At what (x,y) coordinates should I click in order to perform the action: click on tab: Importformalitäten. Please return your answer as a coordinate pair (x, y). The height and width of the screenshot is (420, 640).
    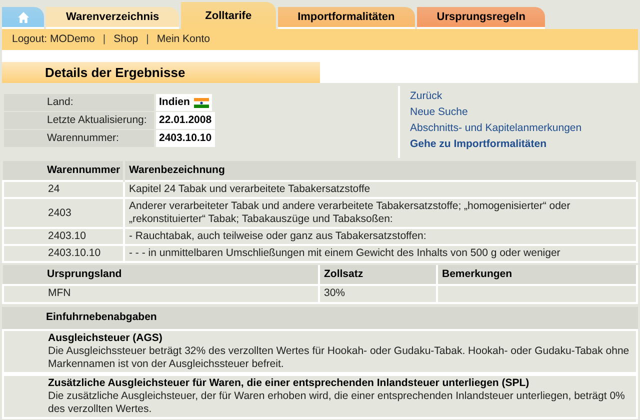
    Looking at the image, I should click on (346, 18).